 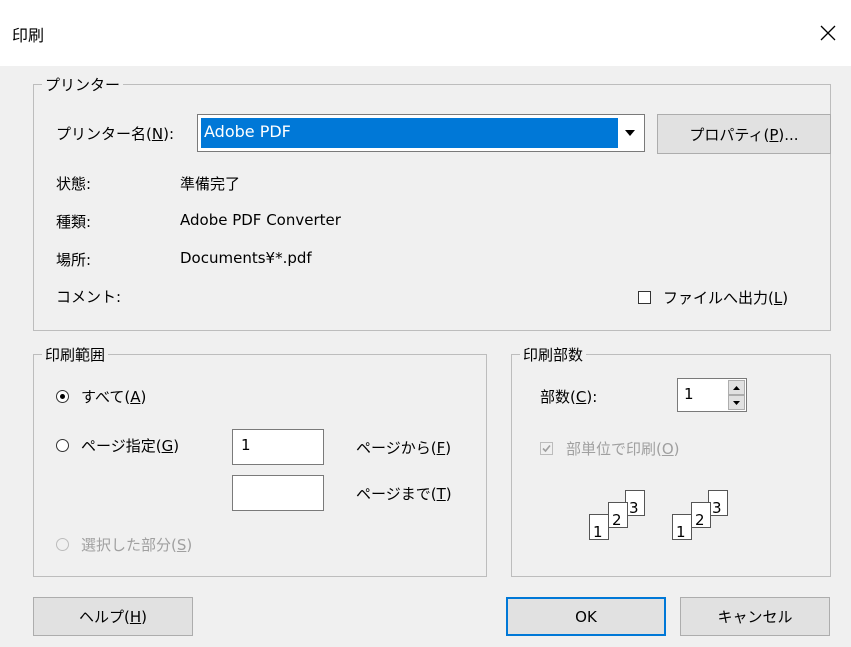 What do you see at coordinates (89, 297) in the screenshot?
I see `comment-label: コメント:` at bounding box center [89, 297].